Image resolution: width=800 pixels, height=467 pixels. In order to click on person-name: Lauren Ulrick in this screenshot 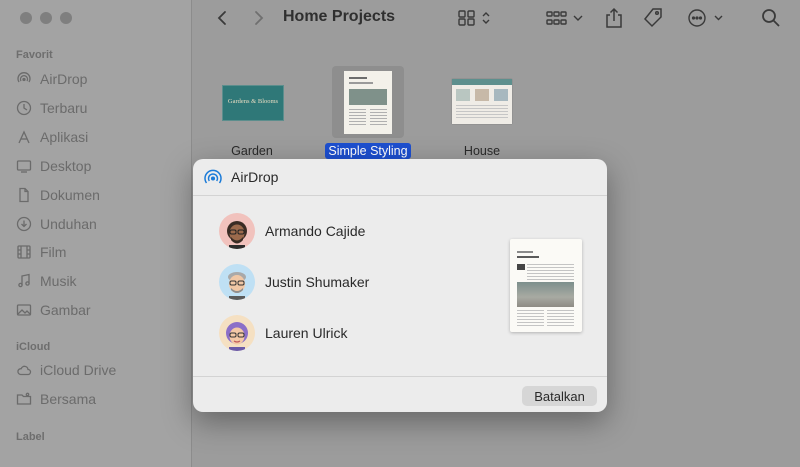, I will do `click(306, 333)`.